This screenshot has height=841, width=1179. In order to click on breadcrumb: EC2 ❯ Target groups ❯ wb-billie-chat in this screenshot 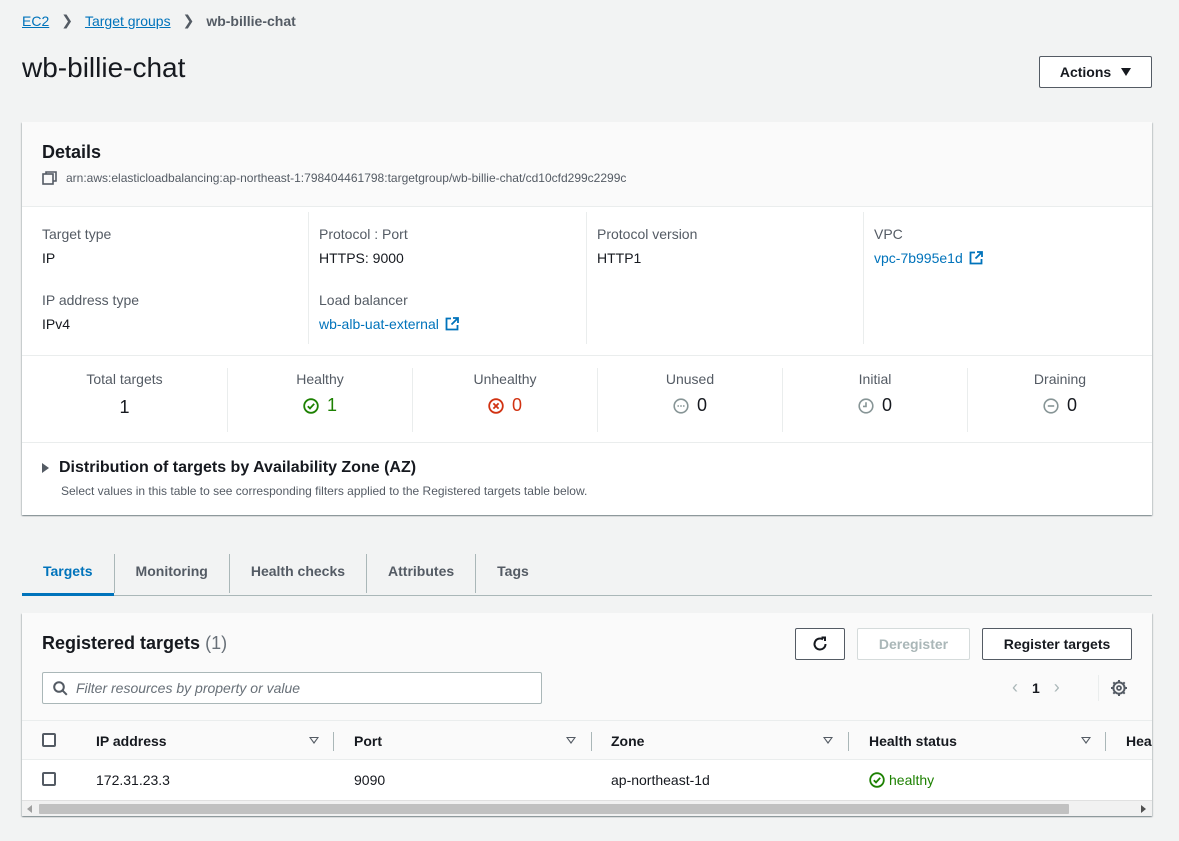, I will do `click(159, 20)`.